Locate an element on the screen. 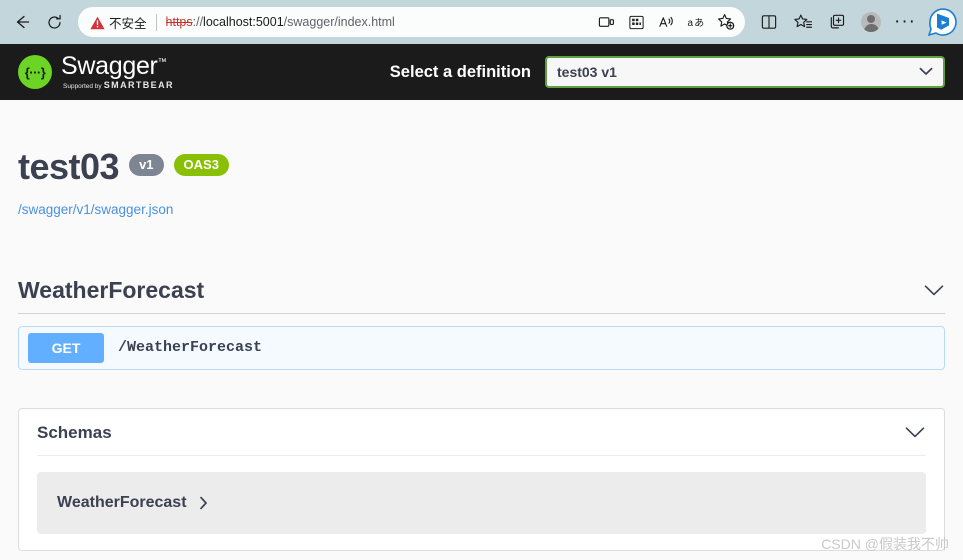  chevron-right-icon is located at coordinates (203, 503).